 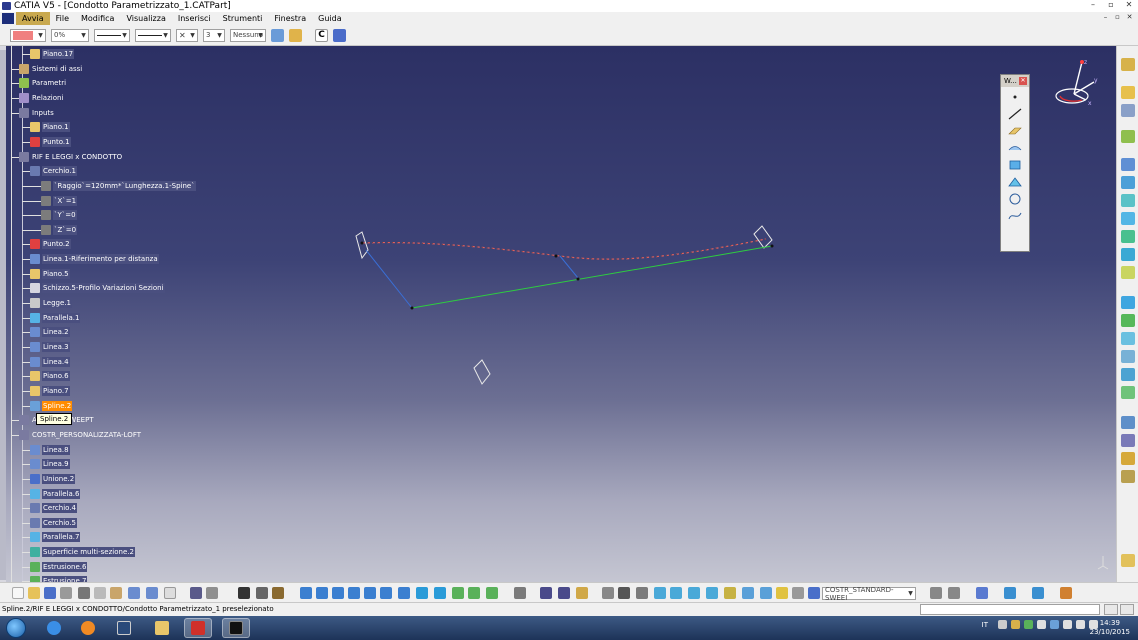 I want to click on tree-node: Linea.2, so click(x=50, y=332).